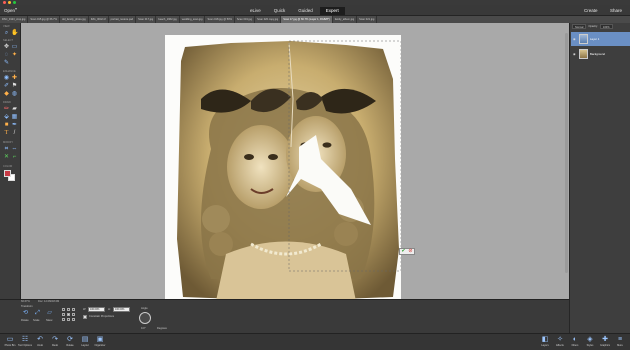  Describe the element at coordinates (575, 341) in the screenshot. I see `filters-button: ◐ Filters` at that location.